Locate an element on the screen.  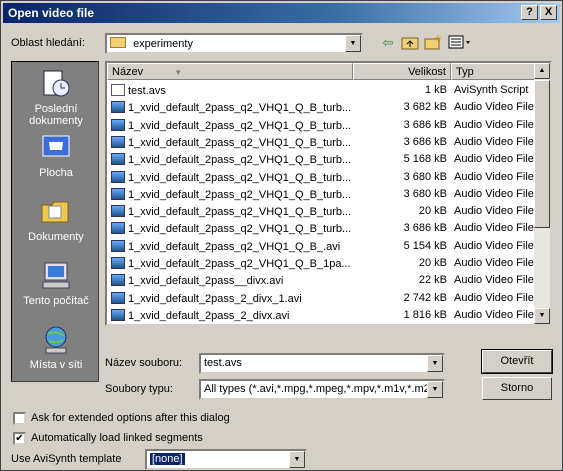
look-in-combo: experimenty ▼ is located at coordinates (234, 43).